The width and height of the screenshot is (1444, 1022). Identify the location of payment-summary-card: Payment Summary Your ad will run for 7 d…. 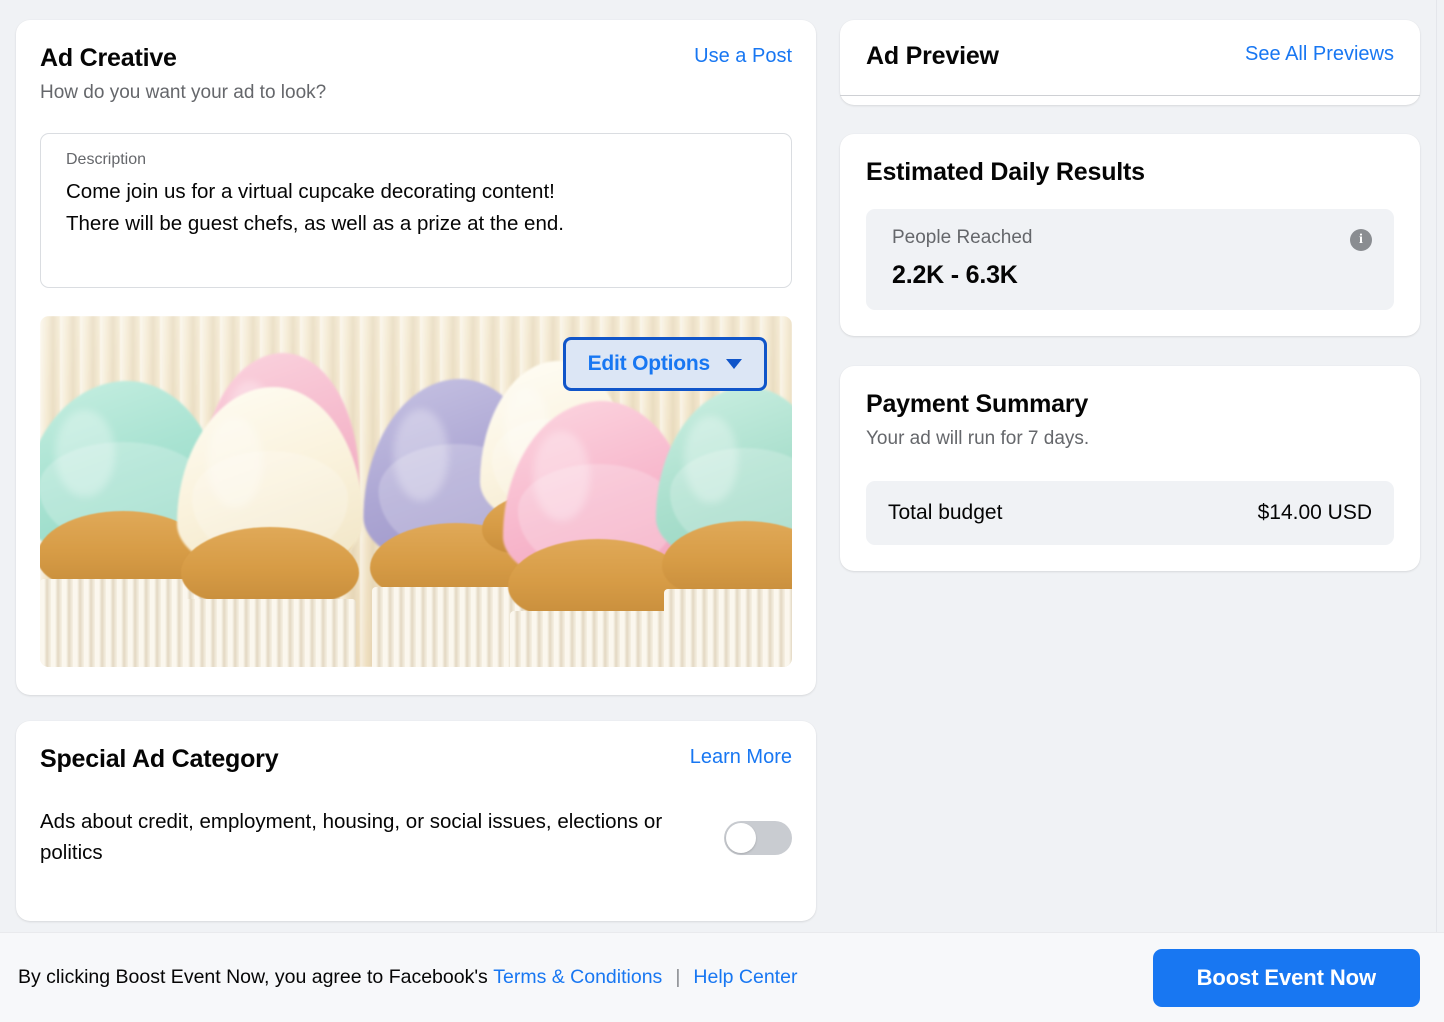
(1130, 468).